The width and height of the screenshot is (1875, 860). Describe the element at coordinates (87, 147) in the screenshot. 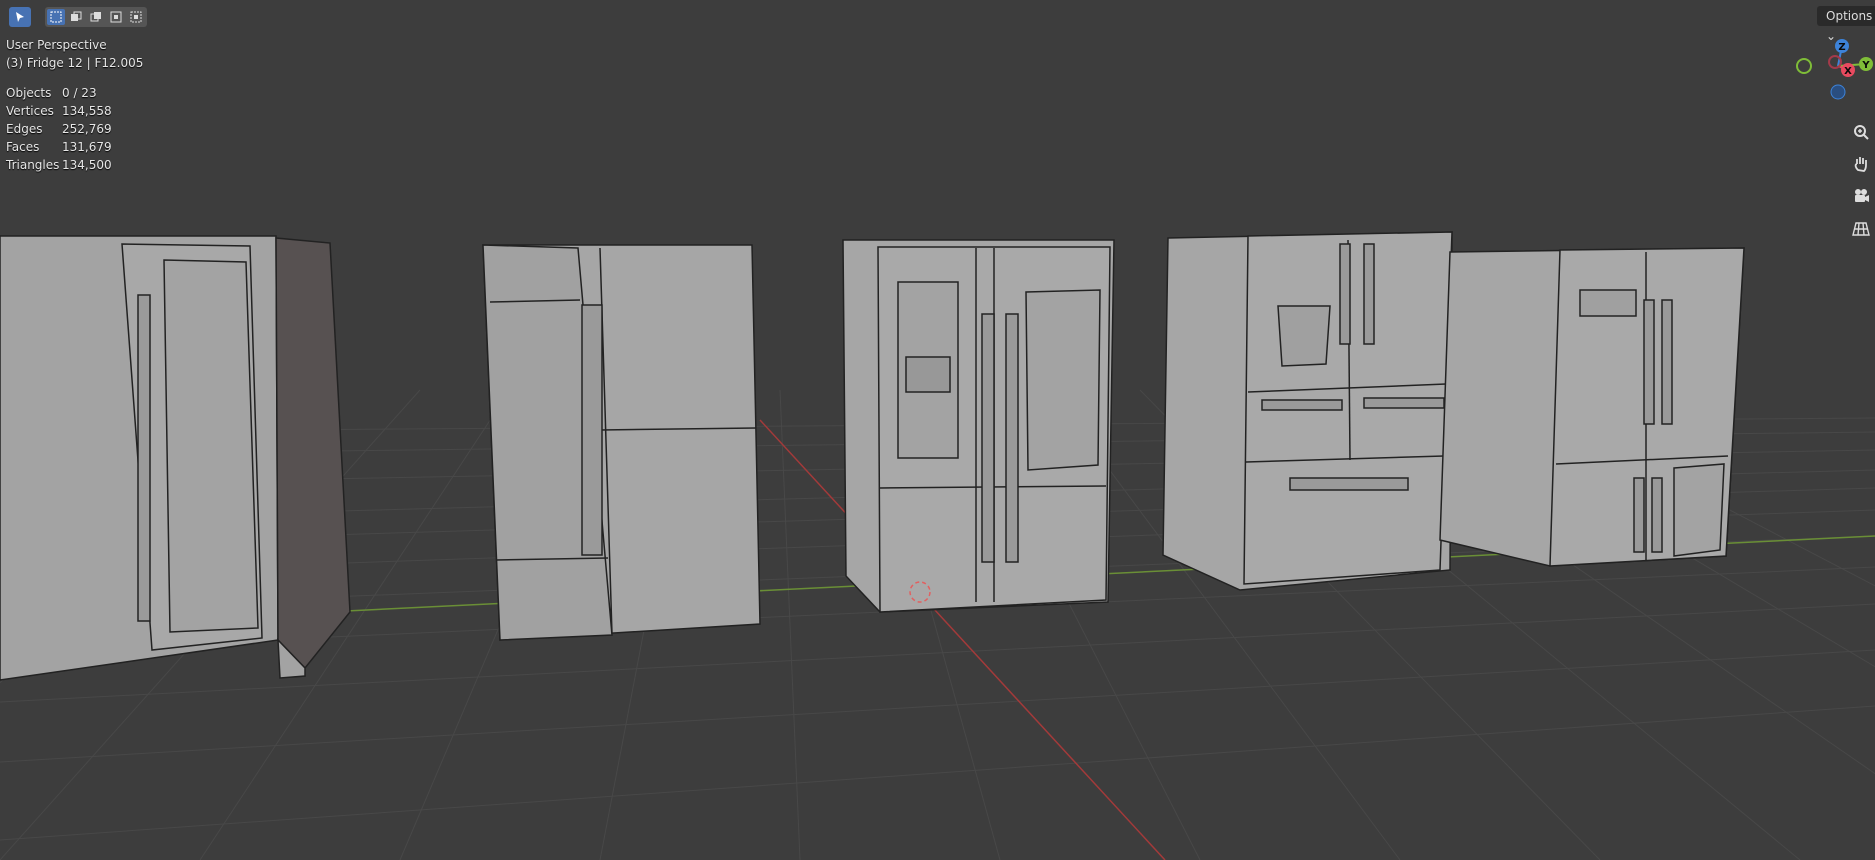

I see `stat-value: 131,679` at that location.